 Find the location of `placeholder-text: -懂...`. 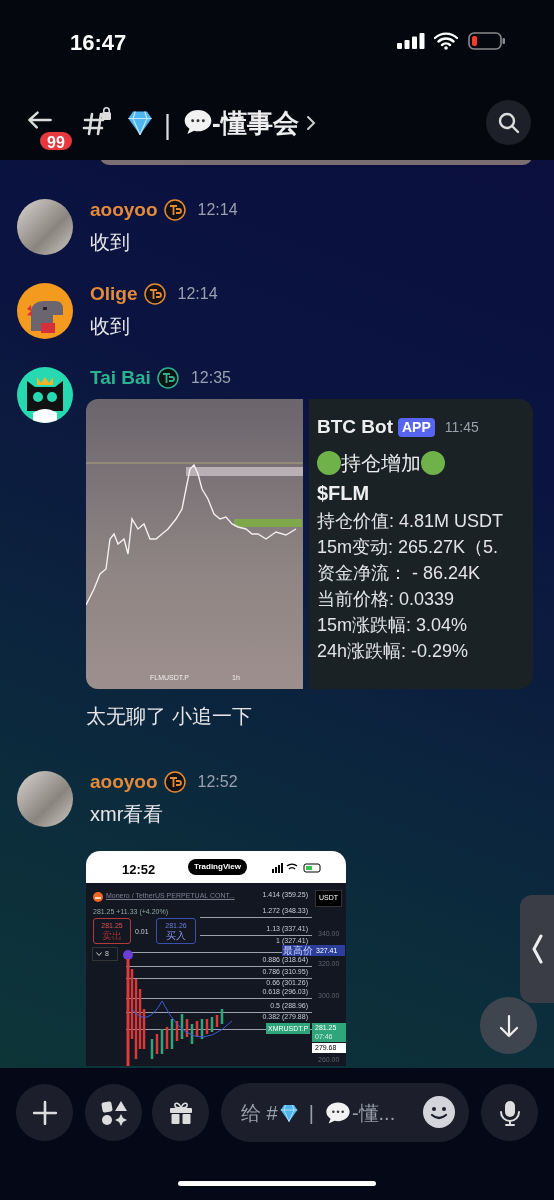

placeholder-text: -懂... is located at coordinates (373, 1113).